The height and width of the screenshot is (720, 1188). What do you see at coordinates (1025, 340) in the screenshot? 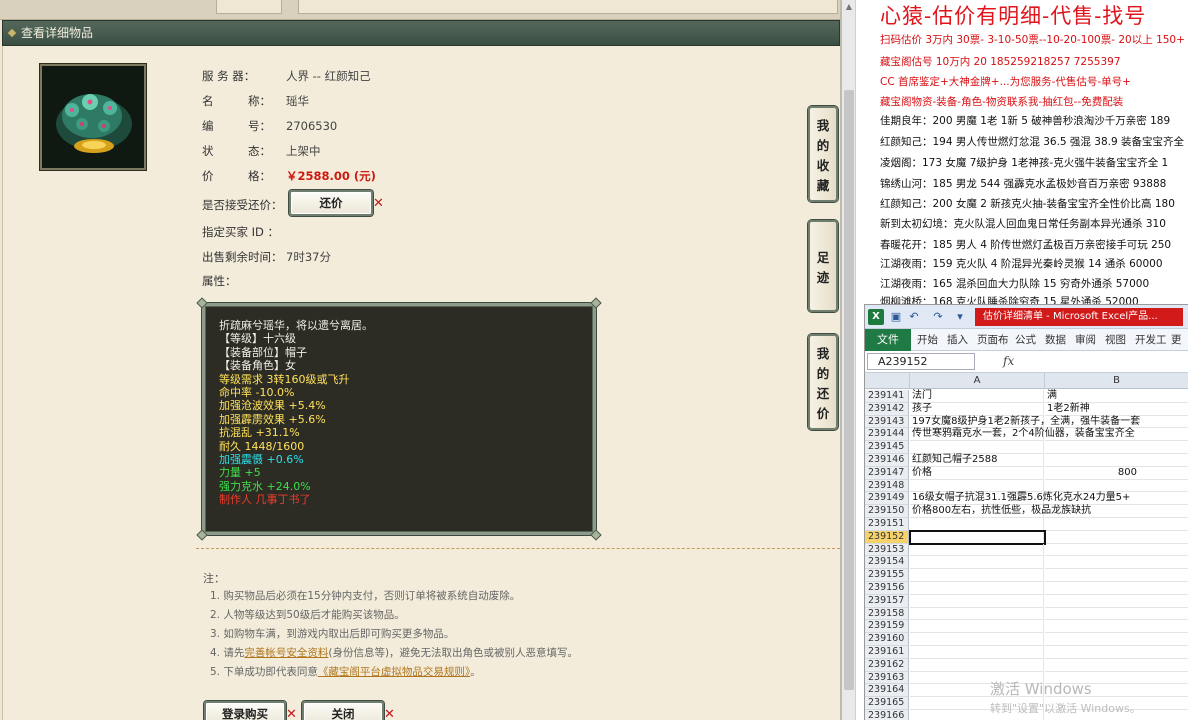
I see `tab-formulas: 公式` at bounding box center [1025, 340].